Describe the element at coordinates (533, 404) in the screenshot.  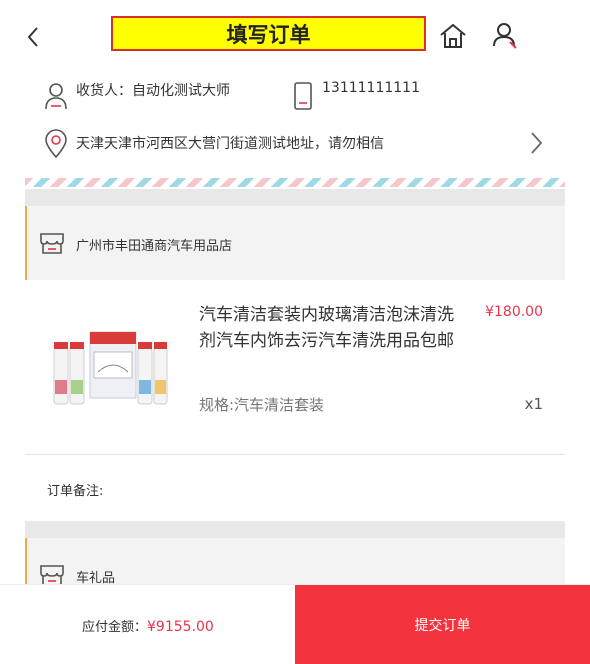
I see `product-quantity: x1` at that location.